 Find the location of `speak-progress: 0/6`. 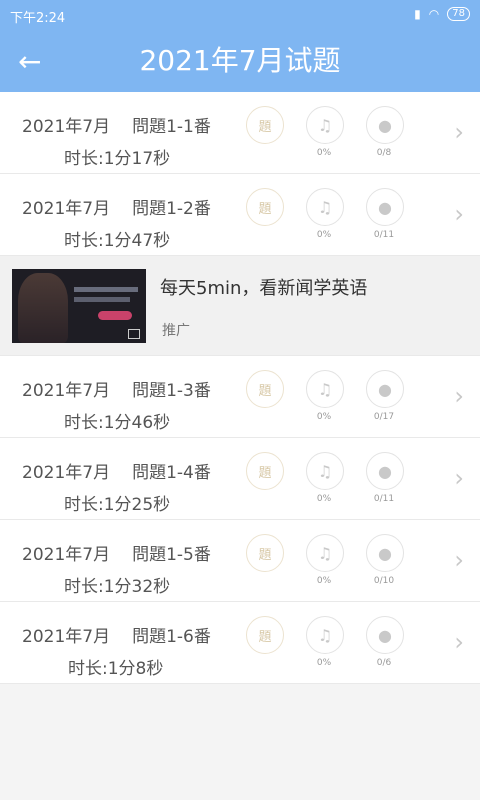

speak-progress: 0/6 is located at coordinates (384, 663).